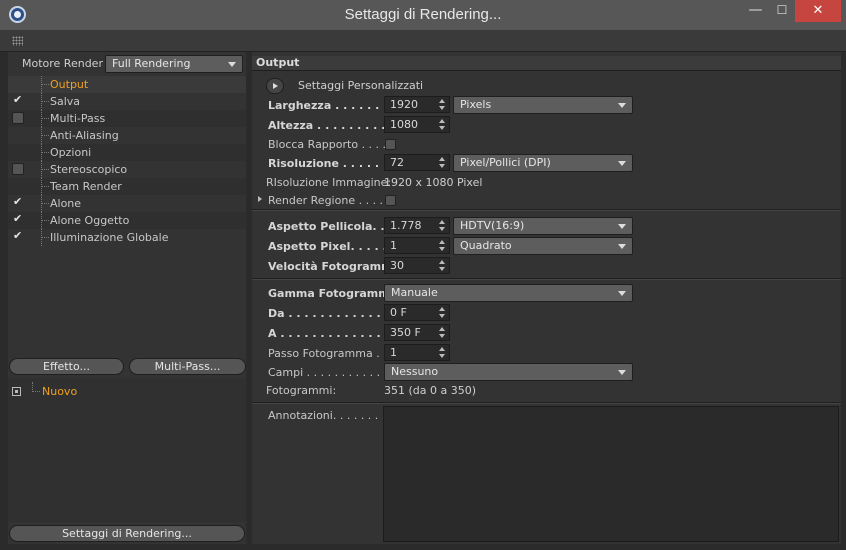 This screenshot has width=846, height=550. Describe the element at coordinates (543, 226) in the screenshot. I see `film-aspect-dropdown: HDTV(16:9)` at that location.